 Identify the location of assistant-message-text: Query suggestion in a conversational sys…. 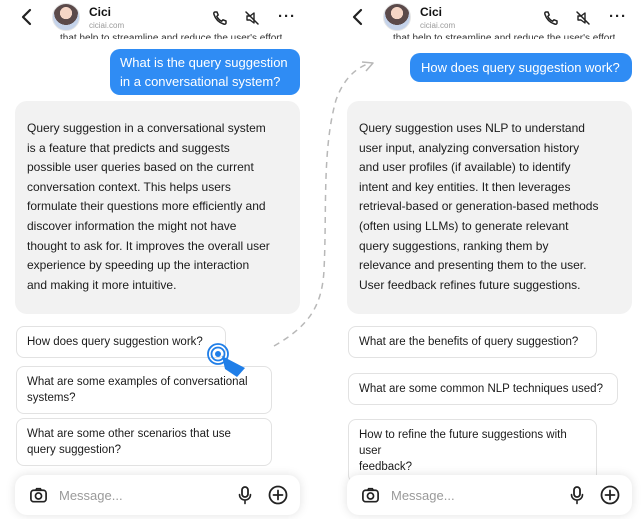
(148, 206).